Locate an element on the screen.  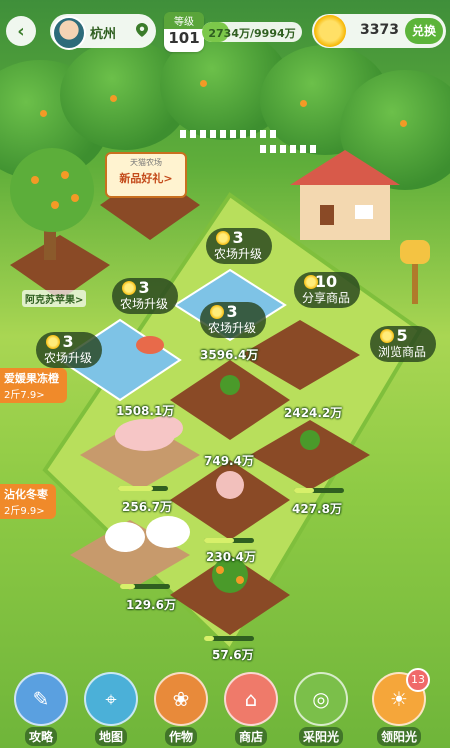
crop-amount: 749.4万 is located at coordinates (229, 460).